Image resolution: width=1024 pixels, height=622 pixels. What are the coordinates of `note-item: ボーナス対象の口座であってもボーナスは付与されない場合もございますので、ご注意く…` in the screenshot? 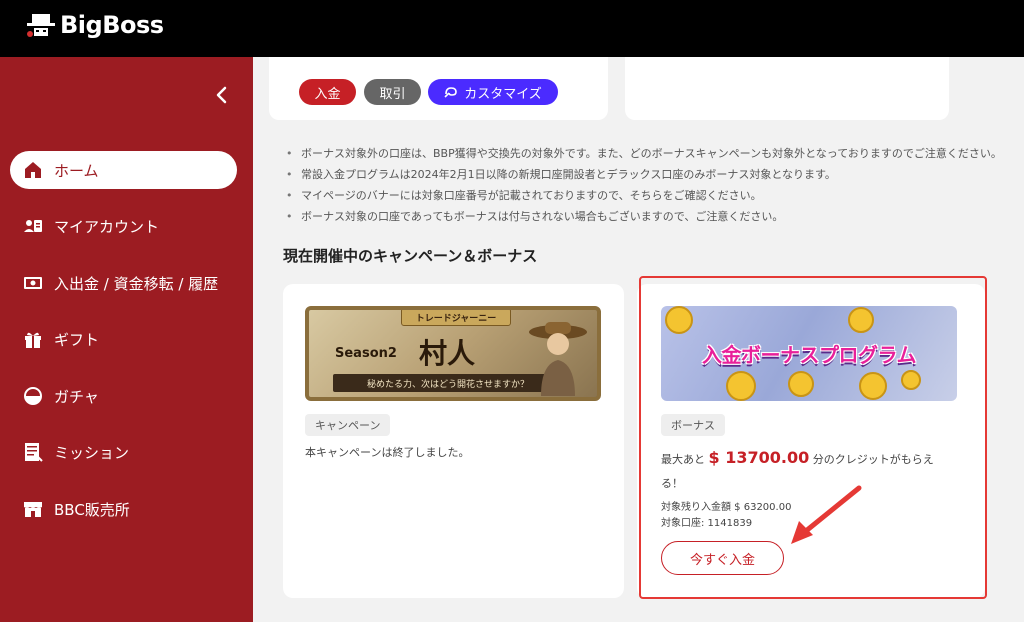 It's located at (653, 216).